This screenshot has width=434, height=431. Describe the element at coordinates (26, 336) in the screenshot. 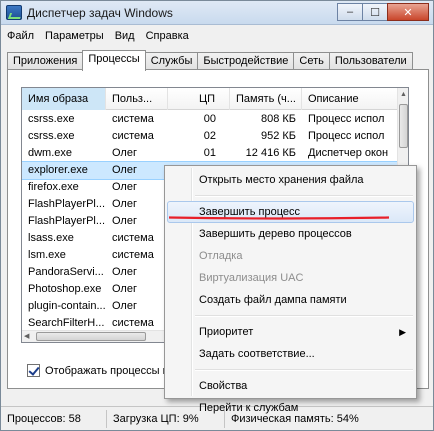

I see `scroll-left-arrow-icon: ◀` at that location.